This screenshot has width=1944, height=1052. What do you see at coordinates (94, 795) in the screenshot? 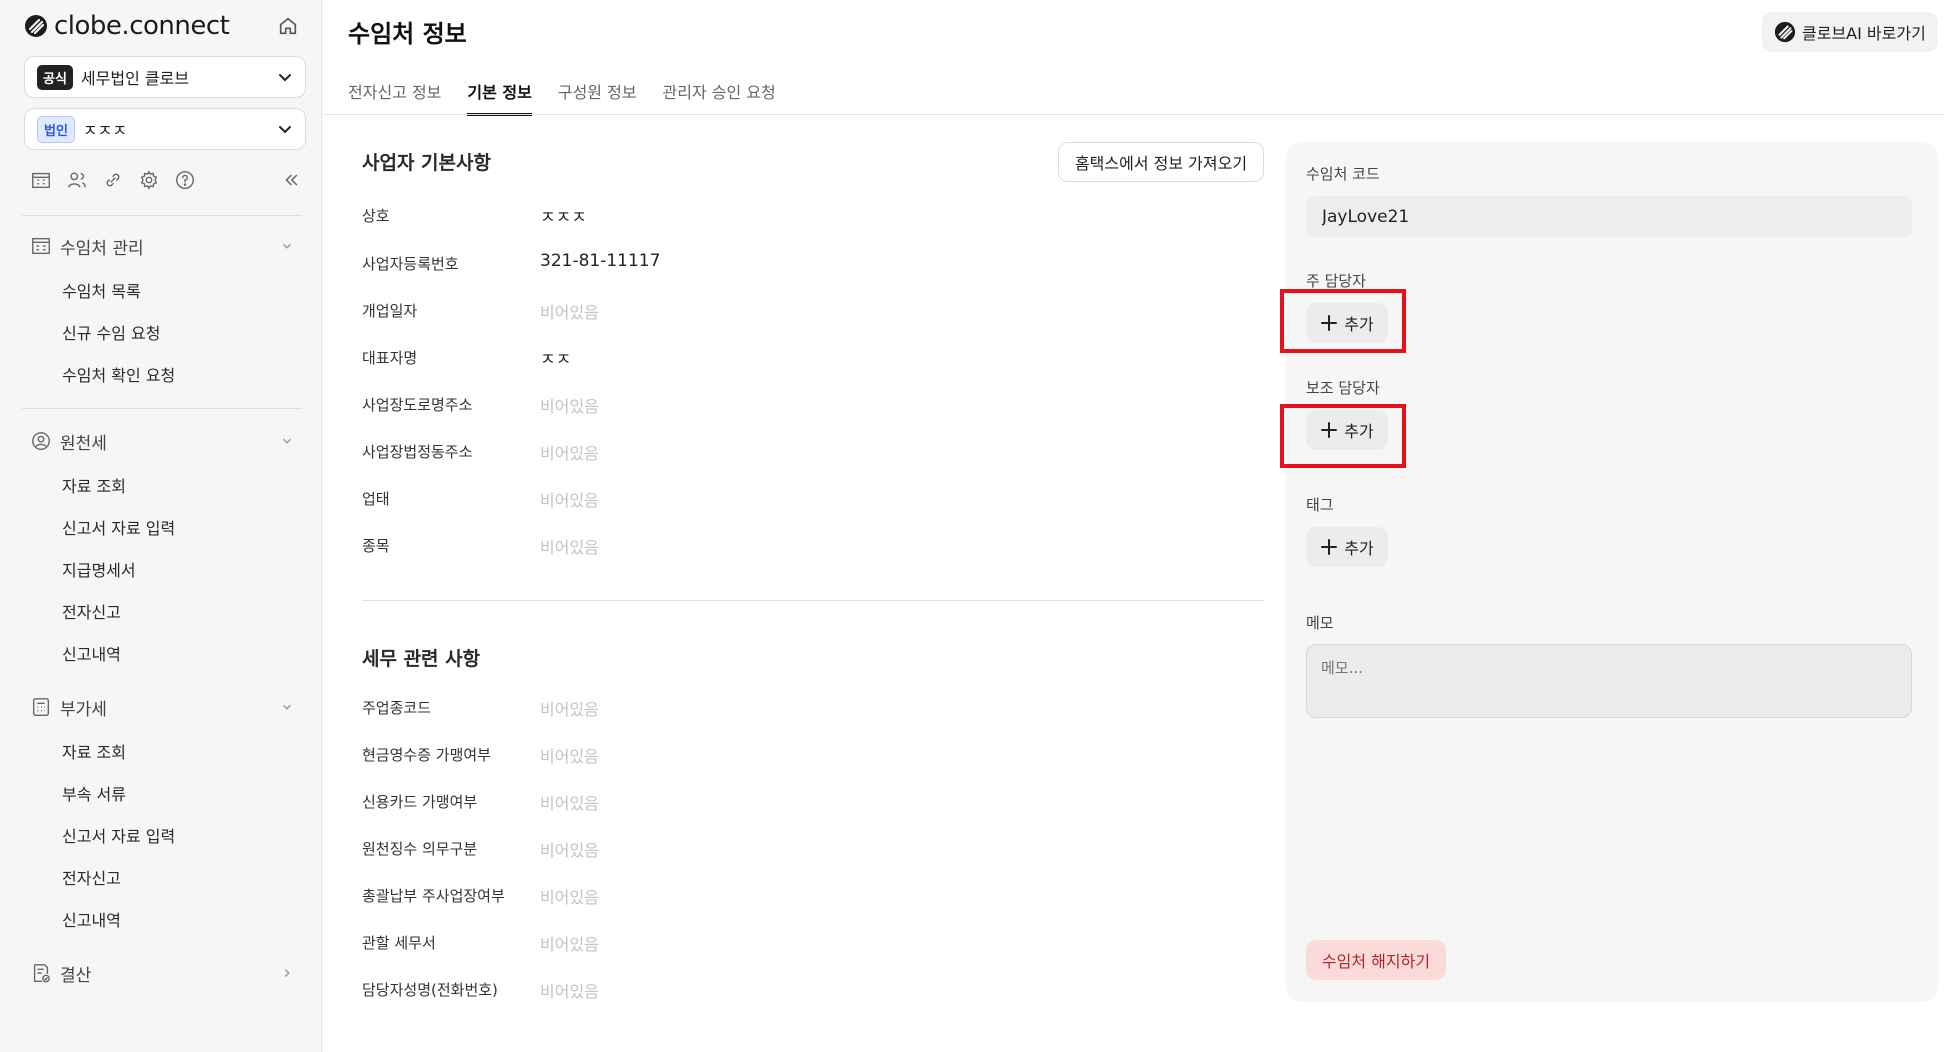
I see `nav-item-attached-documents: 부속 서류` at bounding box center [94, 795].